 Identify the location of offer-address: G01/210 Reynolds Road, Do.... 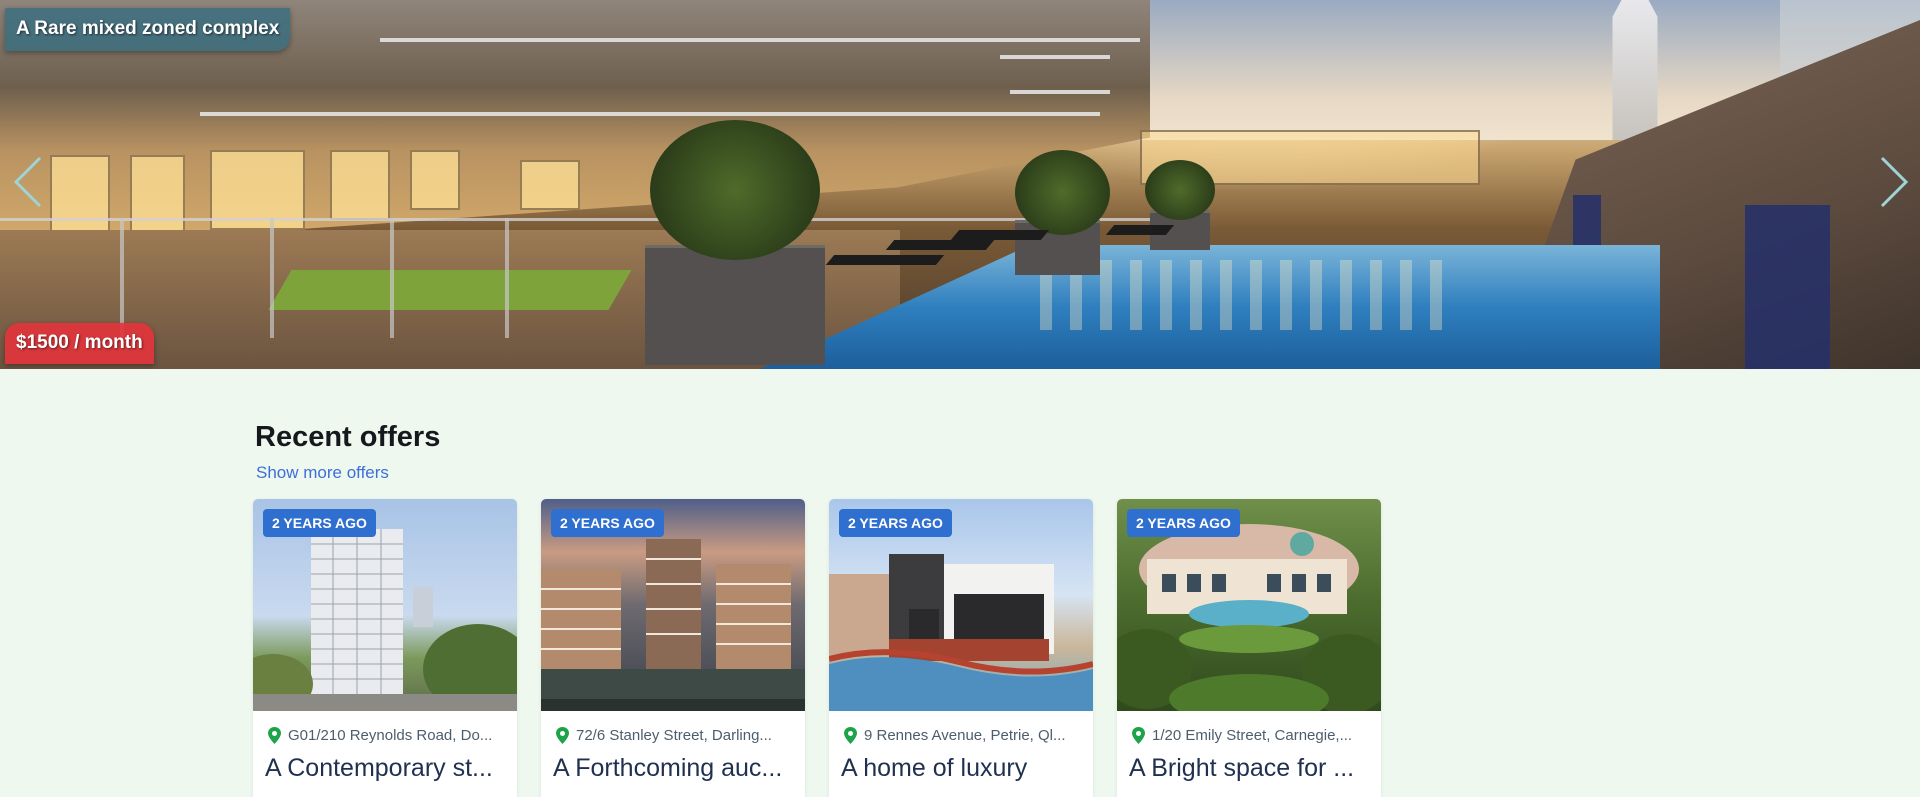
(387, 735).